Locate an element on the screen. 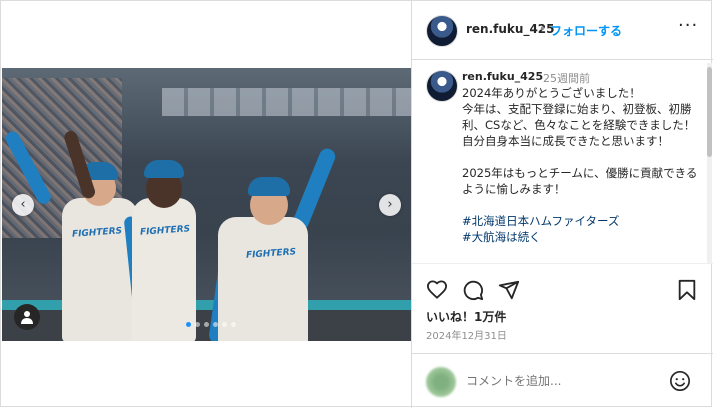 This screenshot has width=714, height=409. more-options-icon: ··· is located at coordinates (688, 25).